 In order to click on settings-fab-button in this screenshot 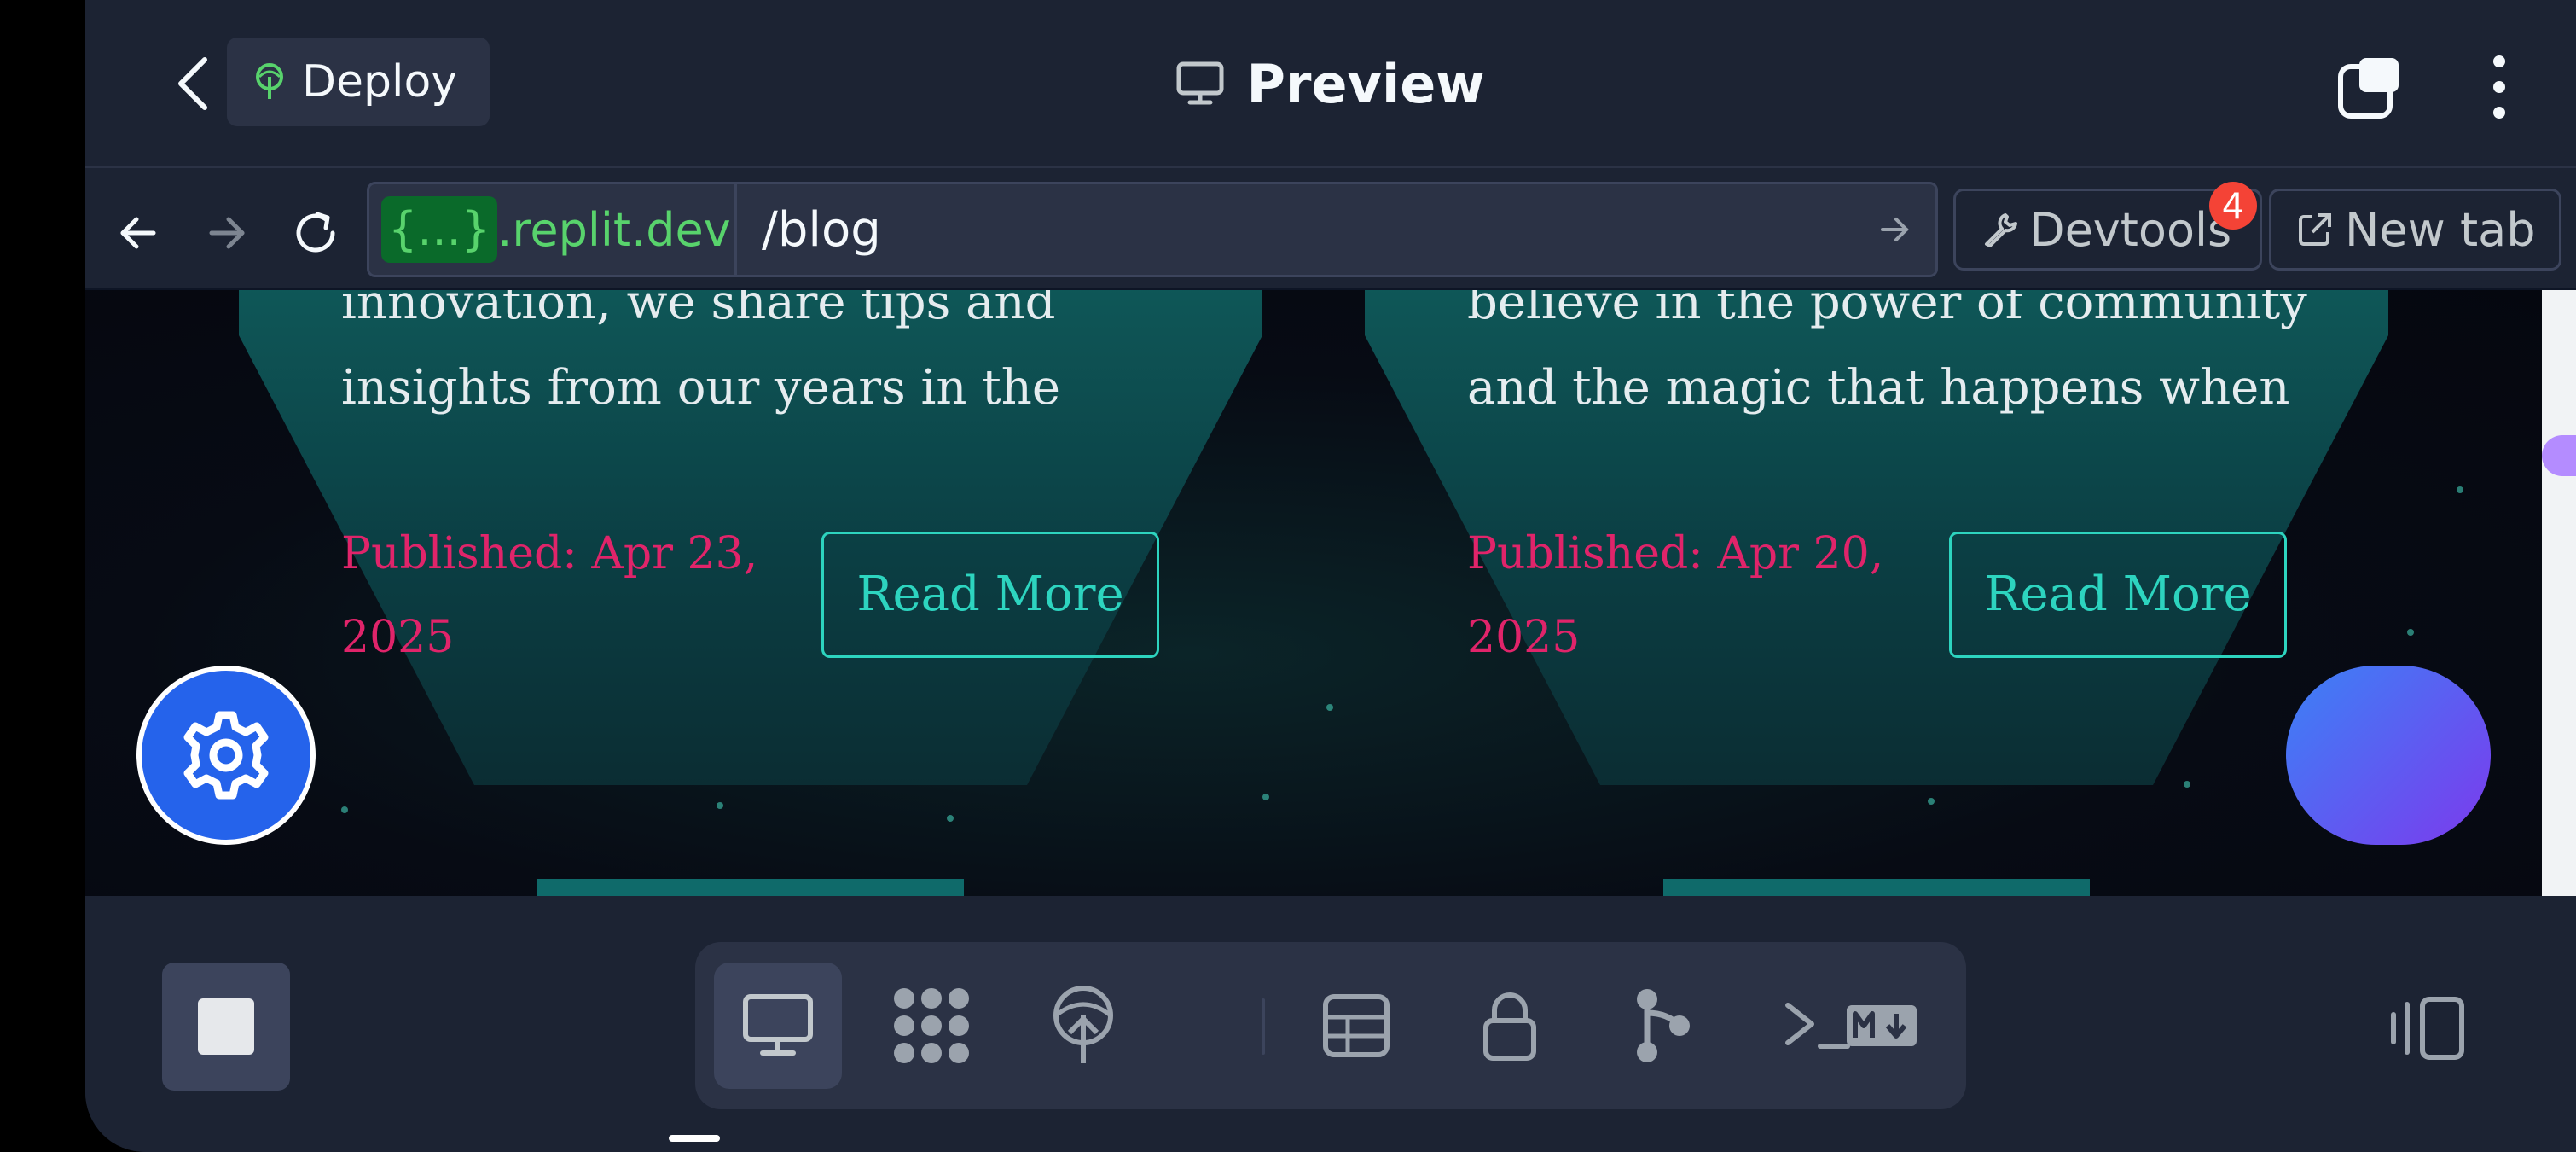, I will do `click(226, 755)`.